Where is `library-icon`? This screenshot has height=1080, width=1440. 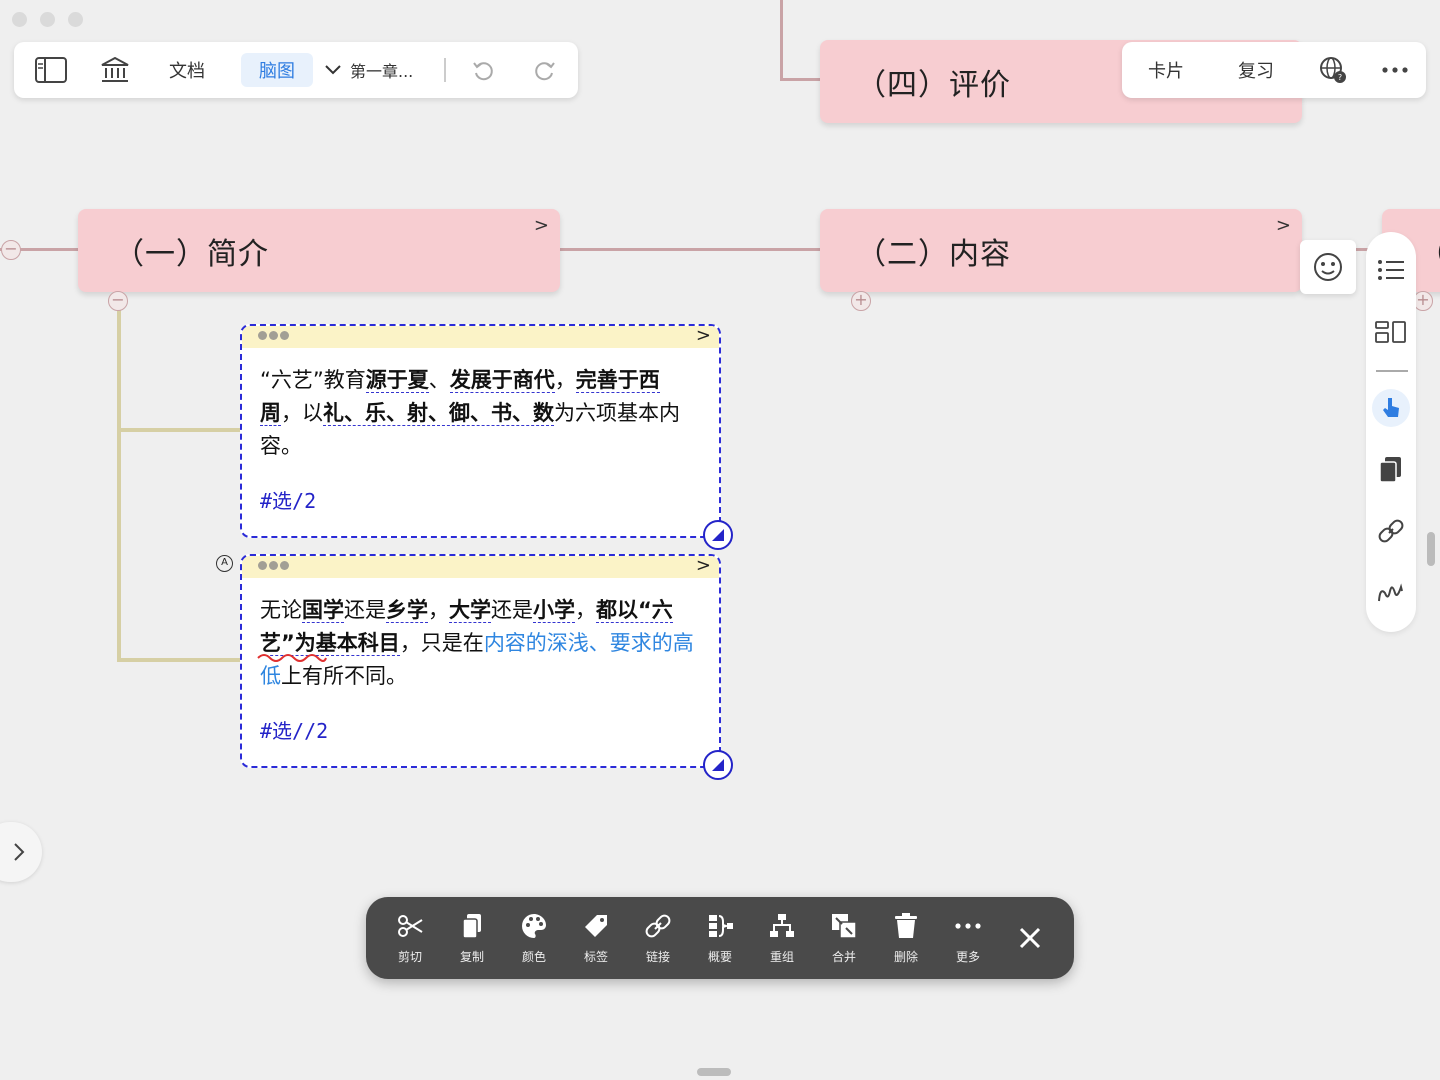
library-icon is located at coordinates (115, 70).